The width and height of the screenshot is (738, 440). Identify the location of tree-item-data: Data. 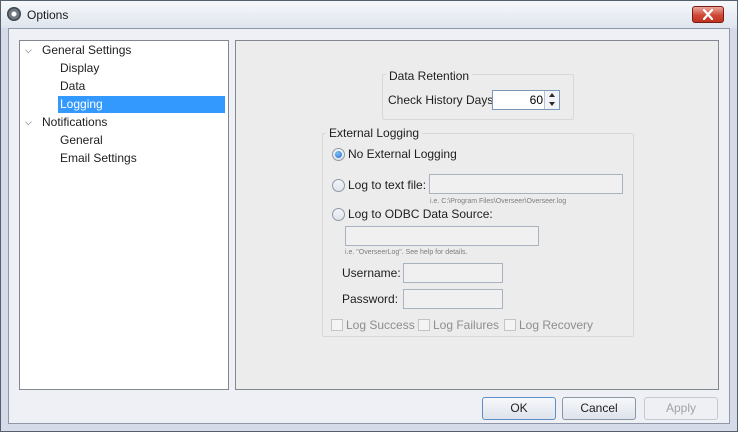
(72, 86).